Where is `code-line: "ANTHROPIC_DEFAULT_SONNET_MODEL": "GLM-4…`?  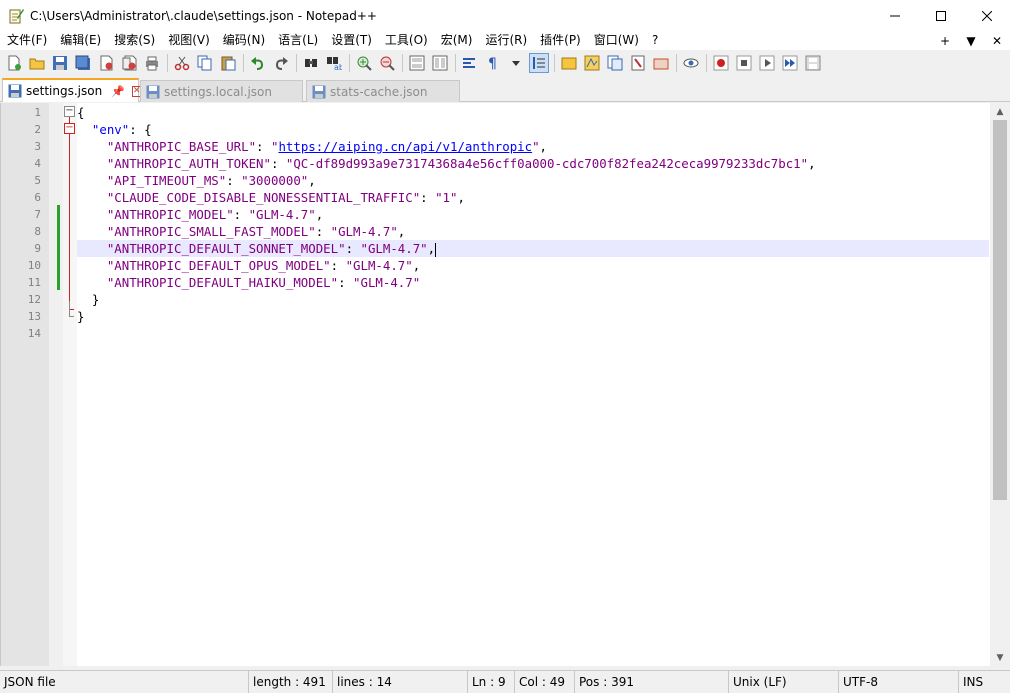 code-line: "ANTHROPIC_DEFAULT_SONNET_MODEL": "GLM-4… is located at coordinates (533, 248).